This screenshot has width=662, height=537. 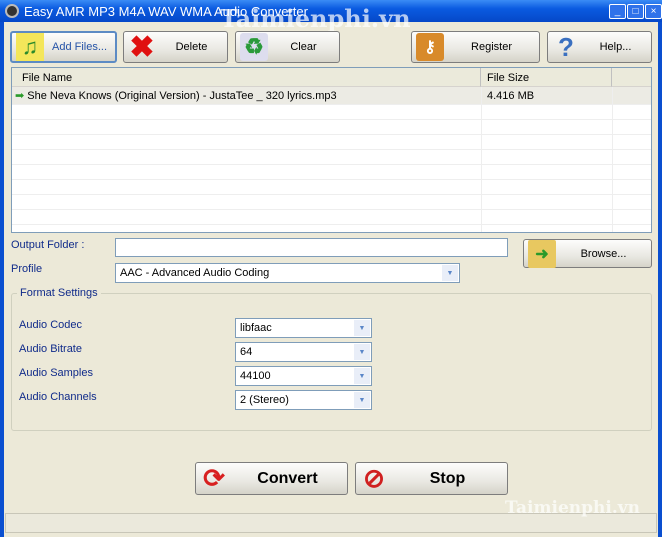 What do you see at coordinates (287, 273) in the screenshot?
I see `profile-select: AAC - Advanced Audio Coding ▼` at bounding box center [287, 273].